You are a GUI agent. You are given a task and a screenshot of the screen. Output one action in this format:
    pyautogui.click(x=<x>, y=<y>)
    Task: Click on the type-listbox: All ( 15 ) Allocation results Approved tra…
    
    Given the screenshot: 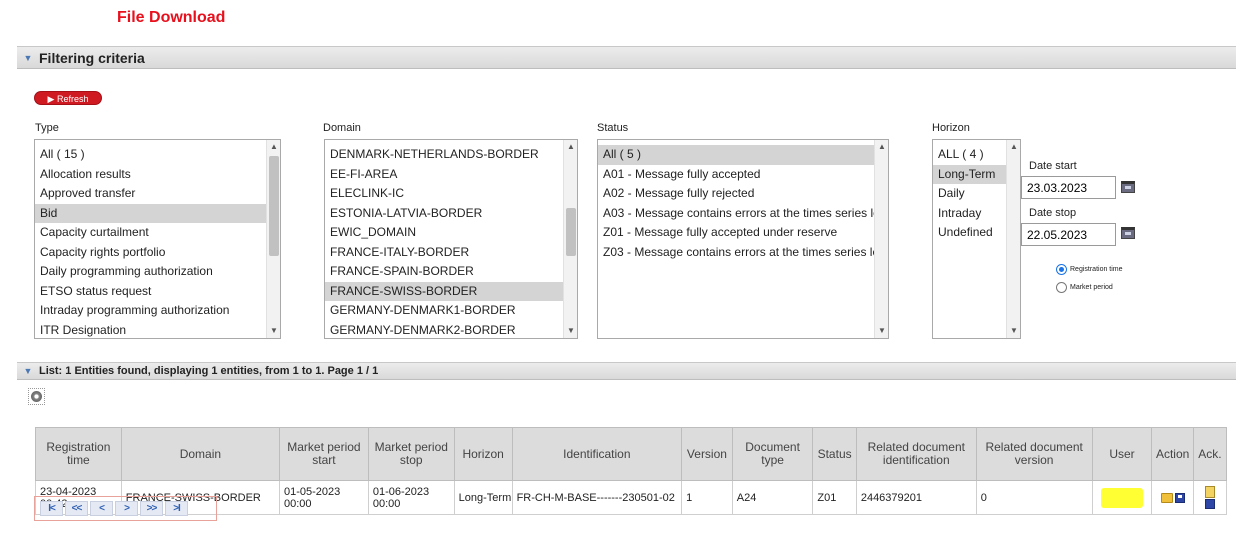 What is the action you would take?
    pyautogui.click(x=157, y=239)
    